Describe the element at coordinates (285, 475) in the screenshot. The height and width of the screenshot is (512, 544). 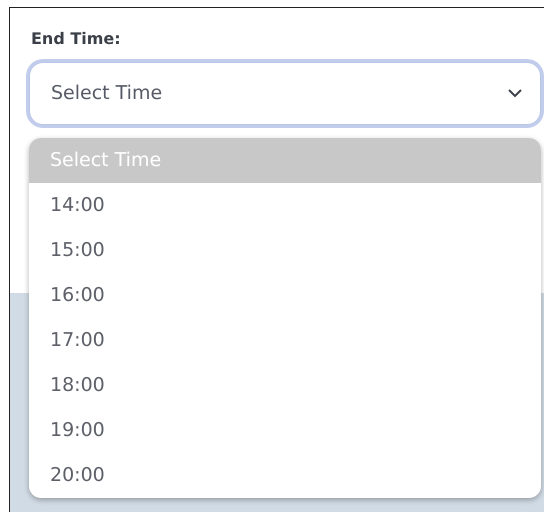
I see `dropdown-option: 20:00` at that location.